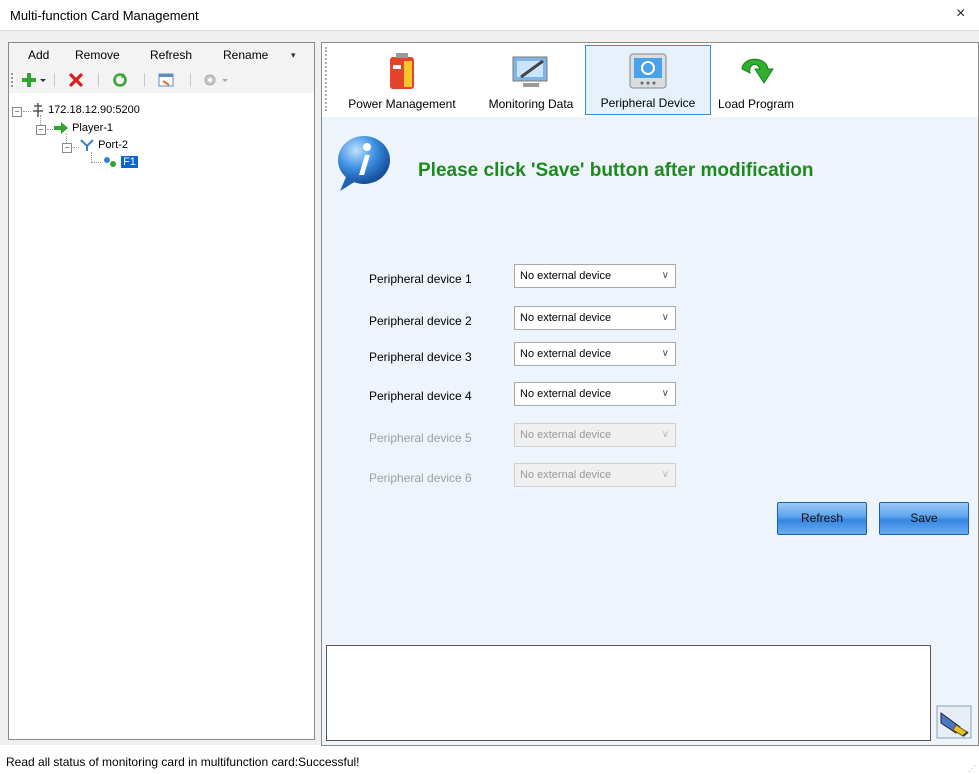 The height and width of the screenshot is (774, 979). Describe the element at coordinates (245, 55) in the screenshot. I see `menu-rename: Rename` at that location.